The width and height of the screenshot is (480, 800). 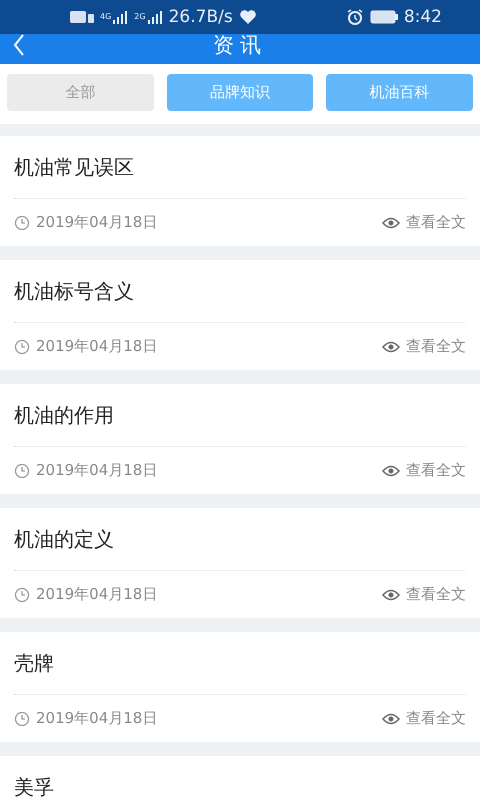 What do you see at coordinates (34, 663) in the screenshot?
I see `article-title: 壳牌` at bounding box center [34, 663].